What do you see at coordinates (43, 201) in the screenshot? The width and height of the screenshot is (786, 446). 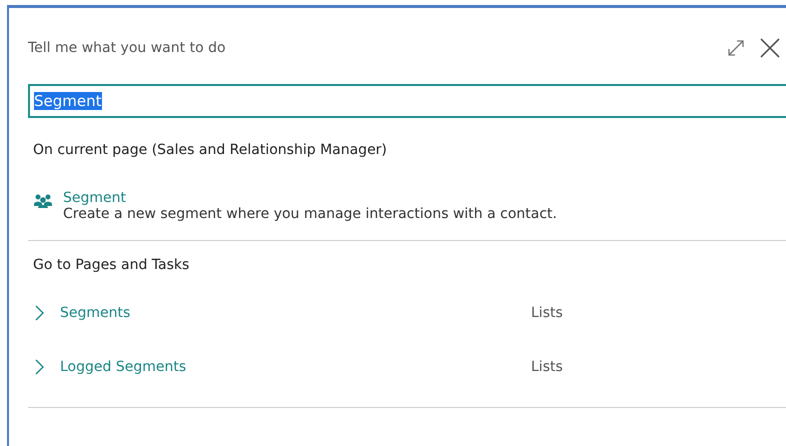 I see `people-icon` at bounding box center [43, 201].